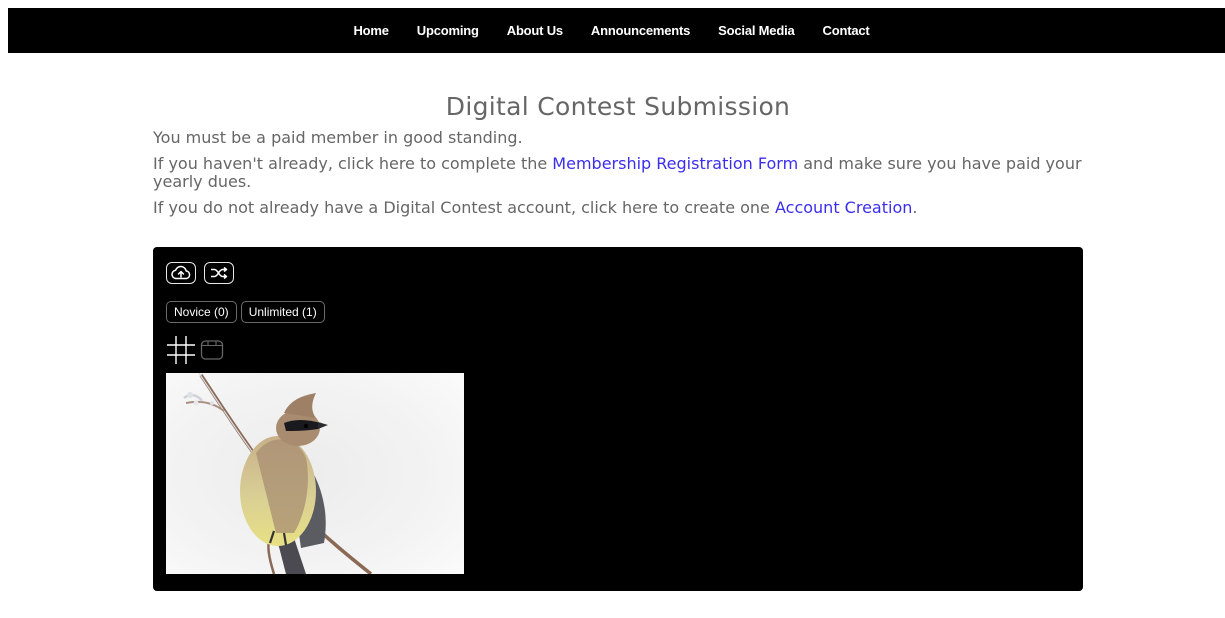 Image resolution: width=1225 pixels, height=618 pixels. I want to click on shuffle-button, so click(219, 273).